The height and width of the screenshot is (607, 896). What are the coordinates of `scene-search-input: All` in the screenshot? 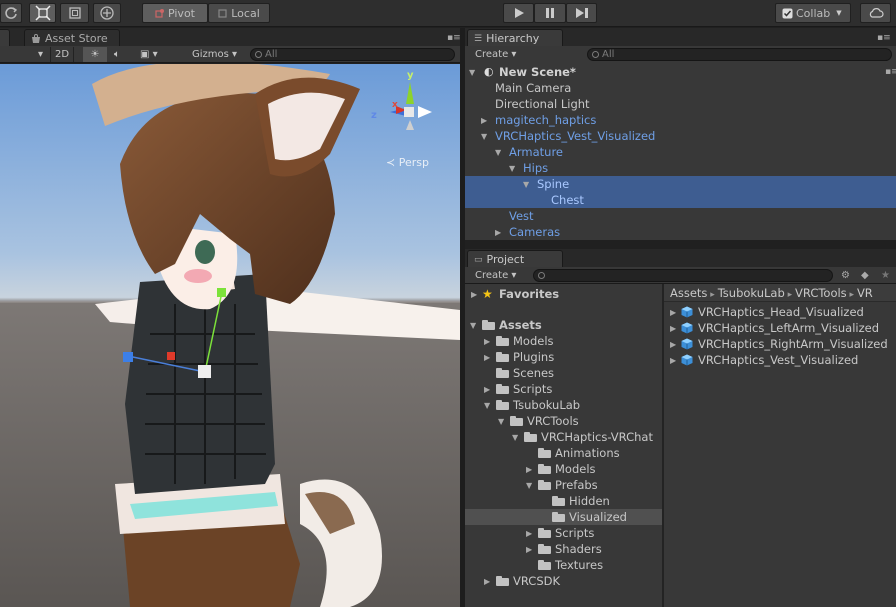 It's located at (352, 54).